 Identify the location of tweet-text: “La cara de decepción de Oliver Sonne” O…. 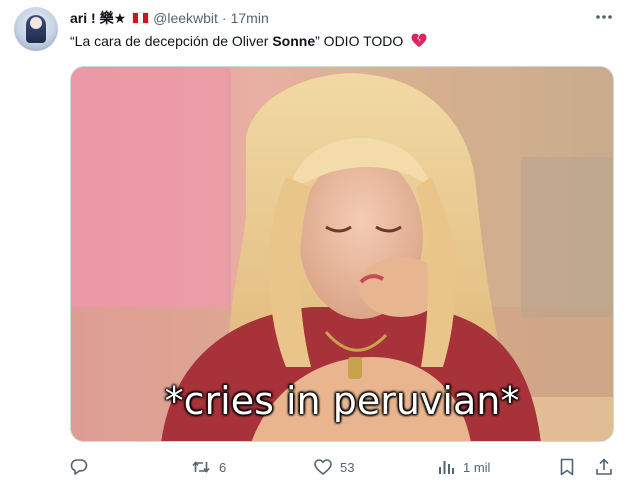
(248, 42).